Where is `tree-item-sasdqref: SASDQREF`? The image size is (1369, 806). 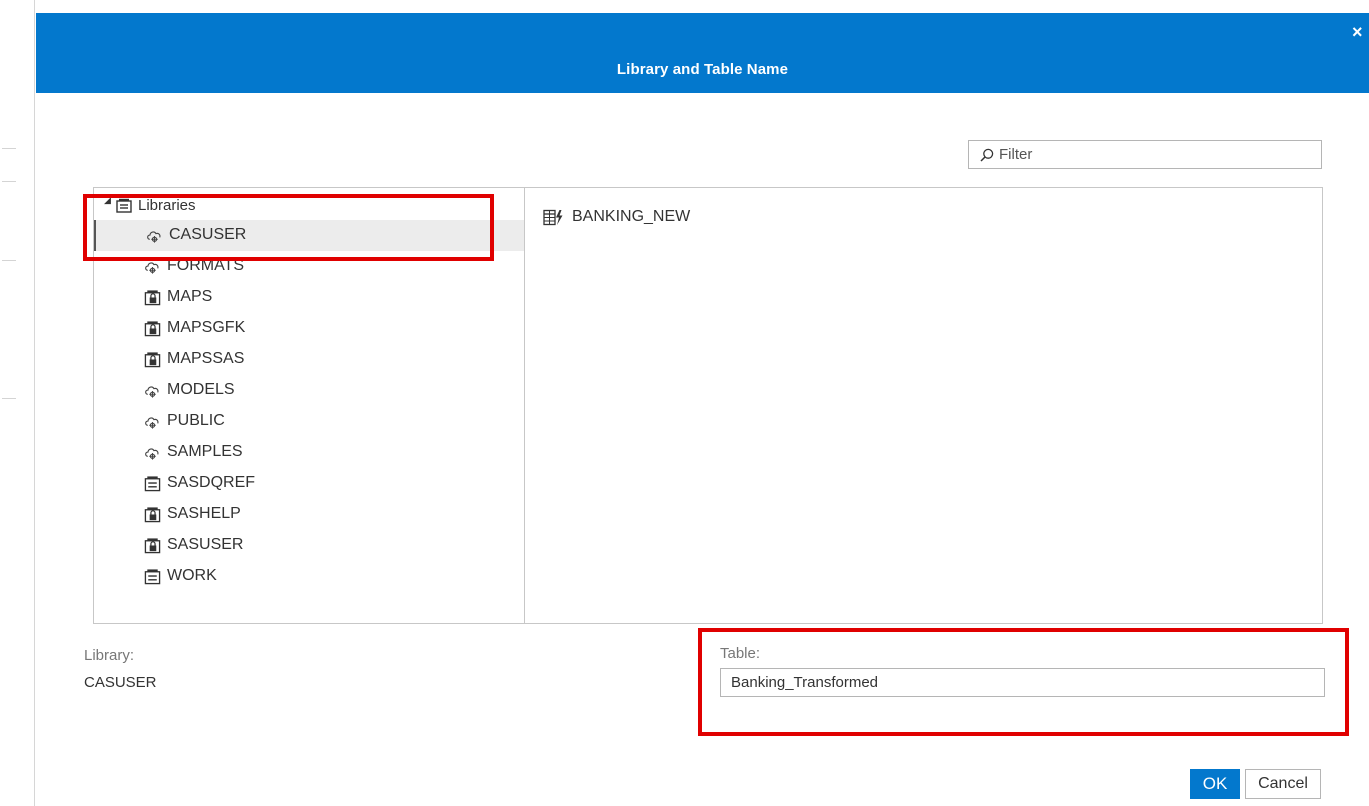 tree-item-sasdqref: SASDQREF is located at coordinates (309, 483).